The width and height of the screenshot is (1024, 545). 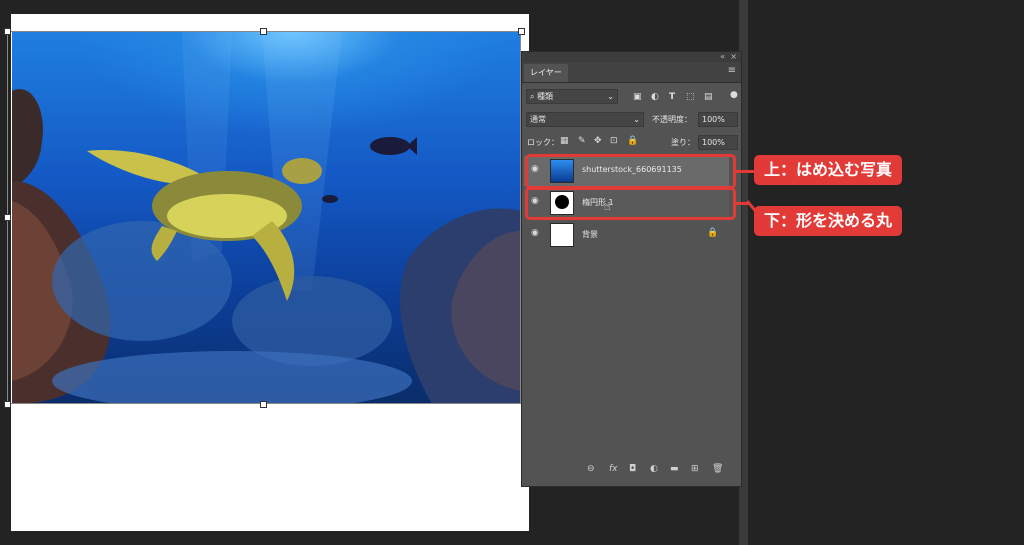 I want to click on smart-object-filter-icon: ▤, so click(x=708, y=97).